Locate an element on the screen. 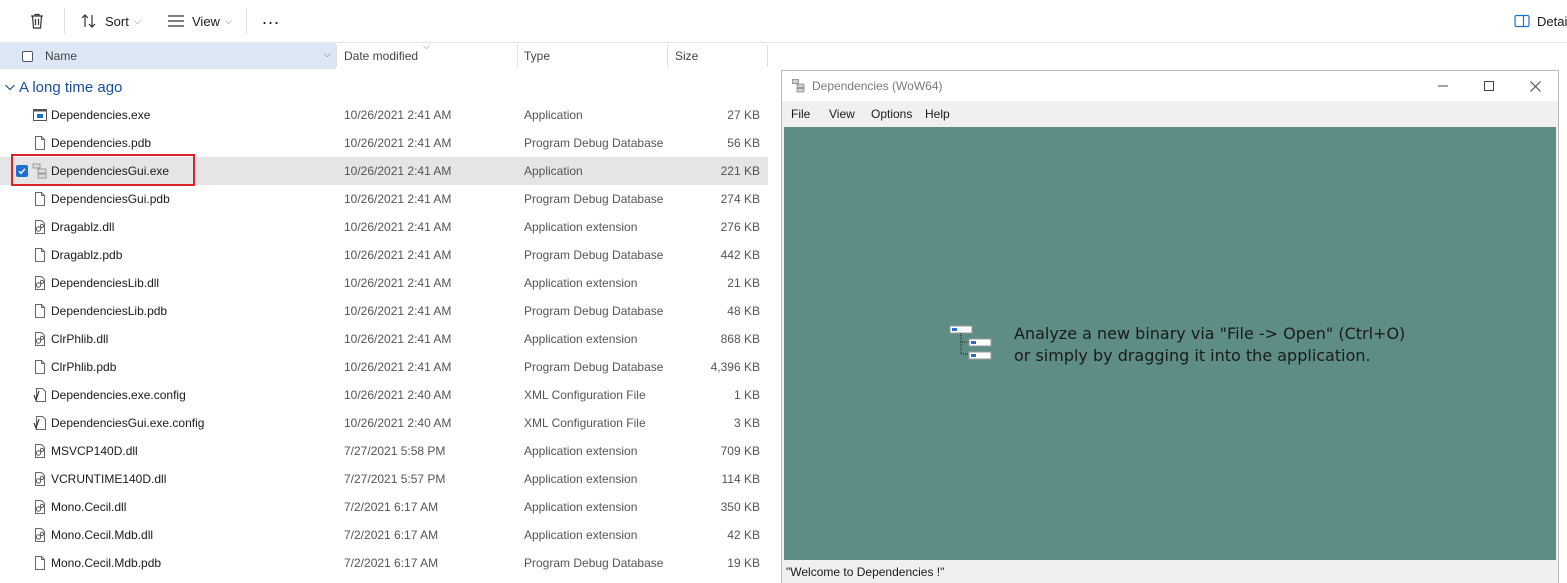 The height and width of the screenshot is (583, 1567). column-name-label: Name is located at coordinates (61, 56).